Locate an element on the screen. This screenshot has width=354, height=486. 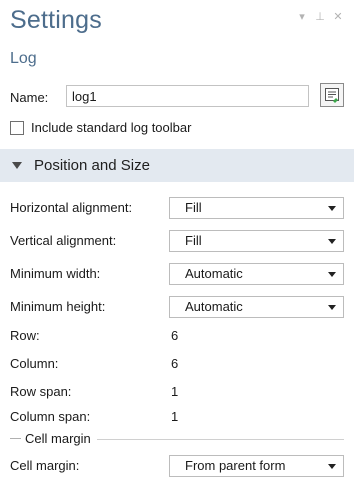
chevron-down-icon: ▾ is located at coordinates (302, 17).